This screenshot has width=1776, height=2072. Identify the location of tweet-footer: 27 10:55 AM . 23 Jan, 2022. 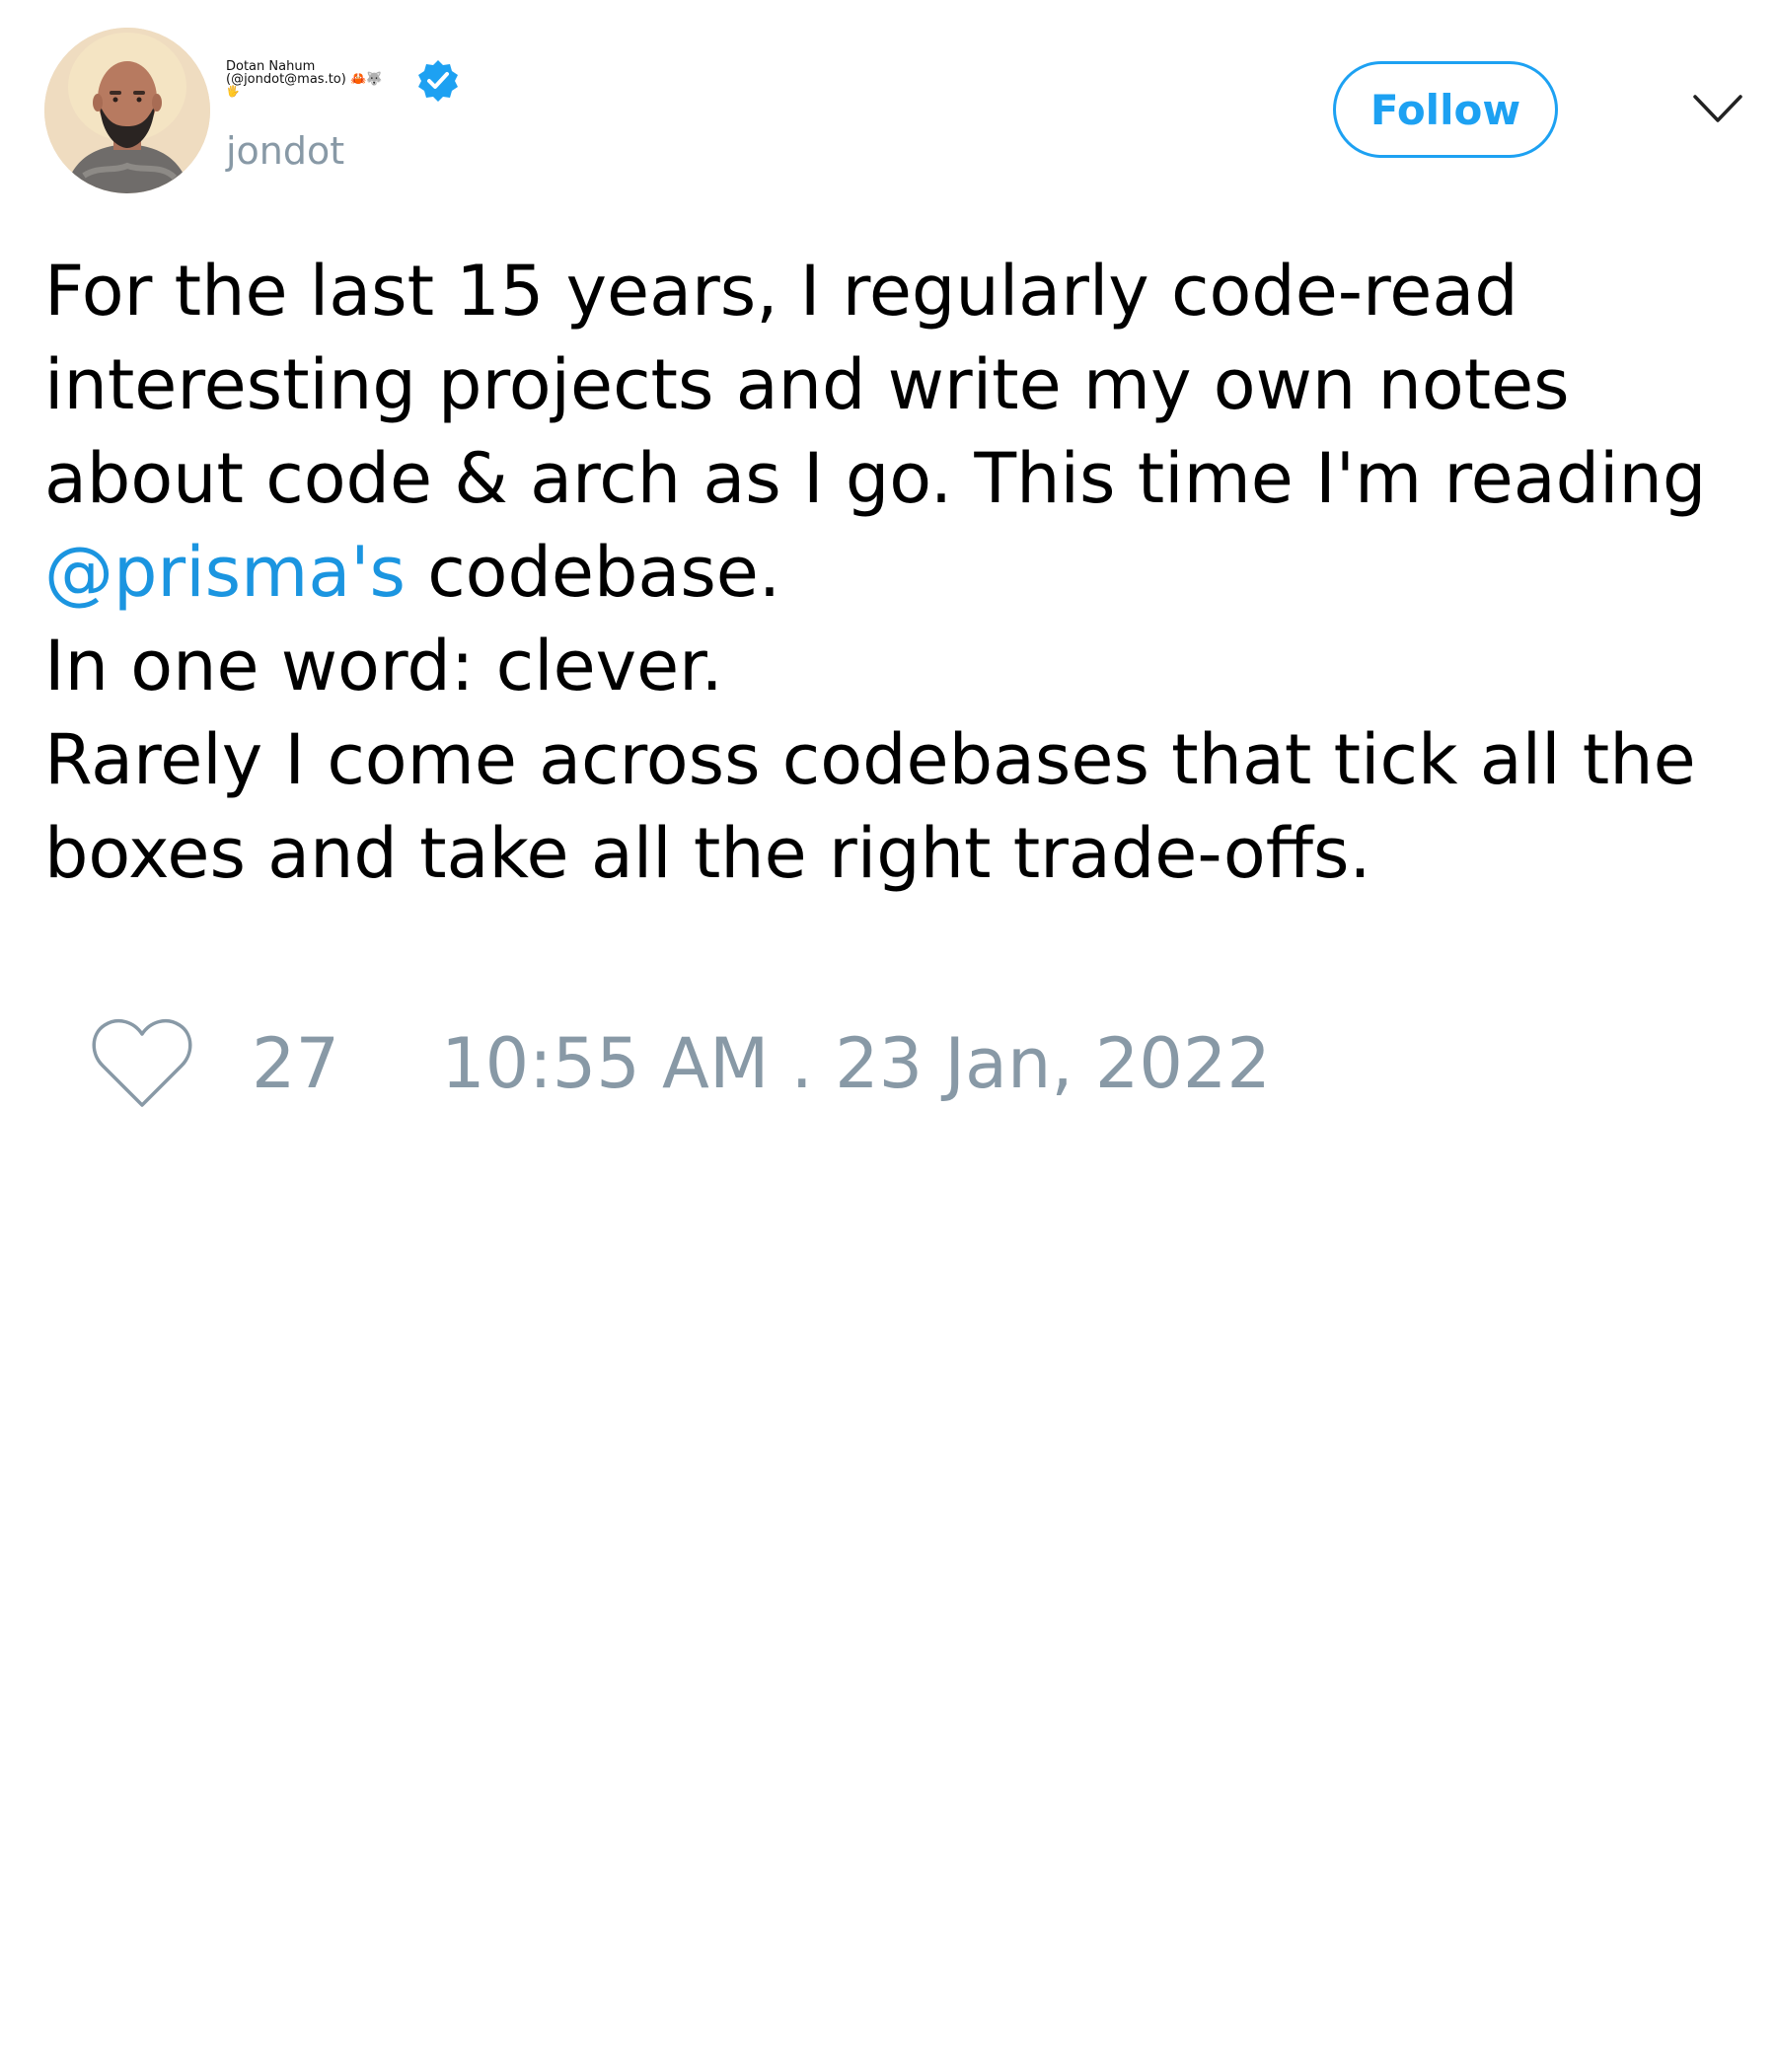
(680, 1063).